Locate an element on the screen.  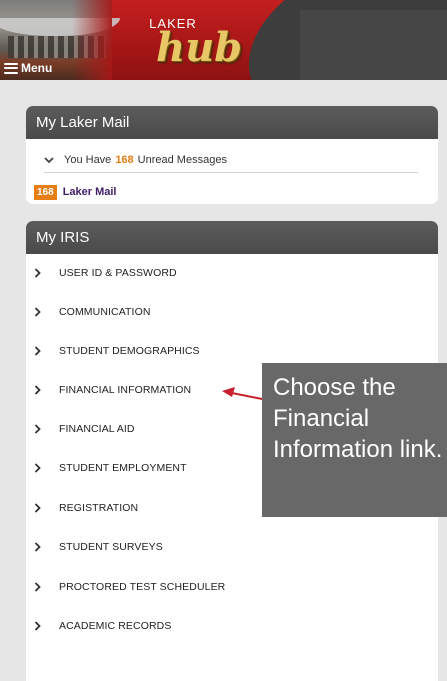
unread-summary: You Have 168 Unread Messages is located at coordinates (232, 160).